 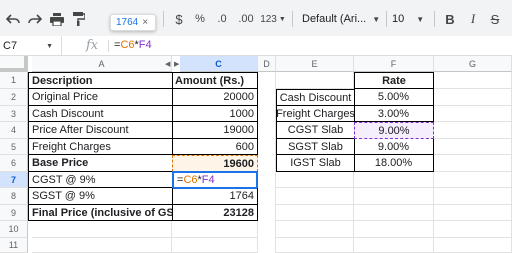 What do you see at coordinates (273, 19) in the screenshot?
I see `more-formats-button: 123 ▼` at bounding box center [273, 19].